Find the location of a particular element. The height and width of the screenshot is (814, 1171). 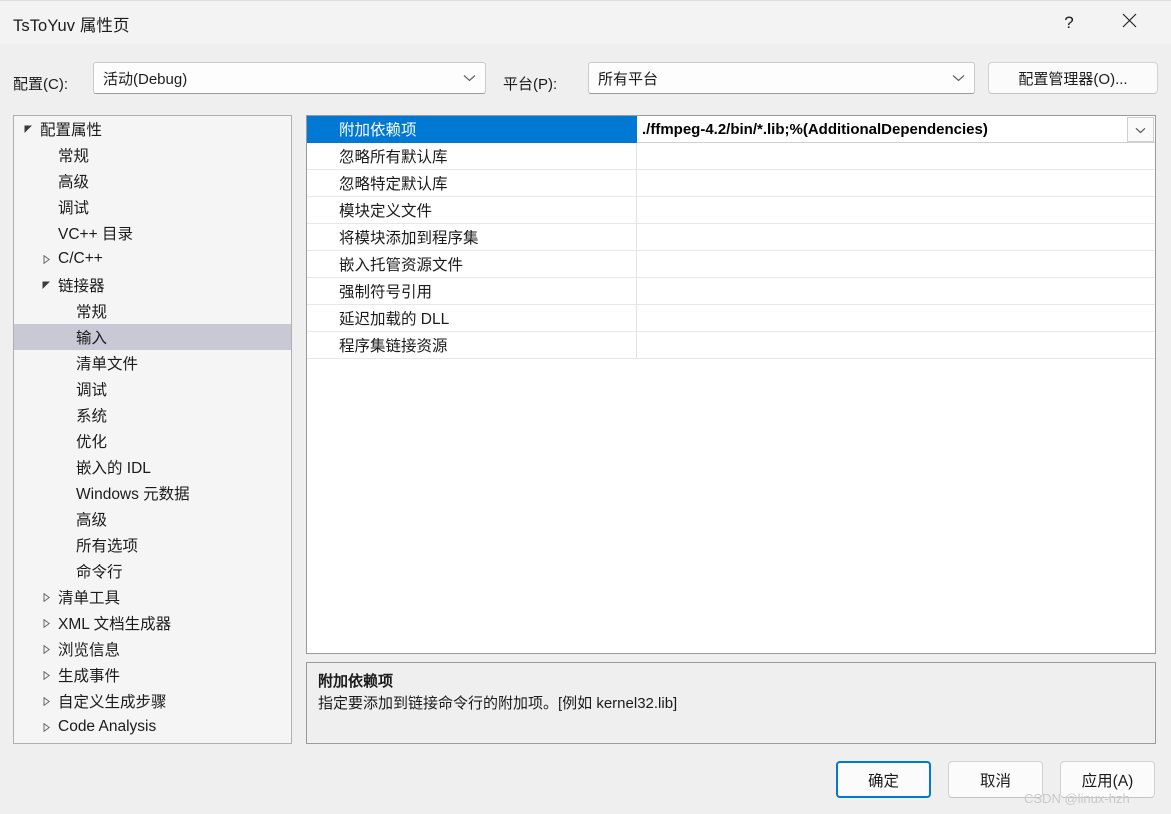

sidebar-item-14: Windows 元数据 is located at coordinates (152, 493).